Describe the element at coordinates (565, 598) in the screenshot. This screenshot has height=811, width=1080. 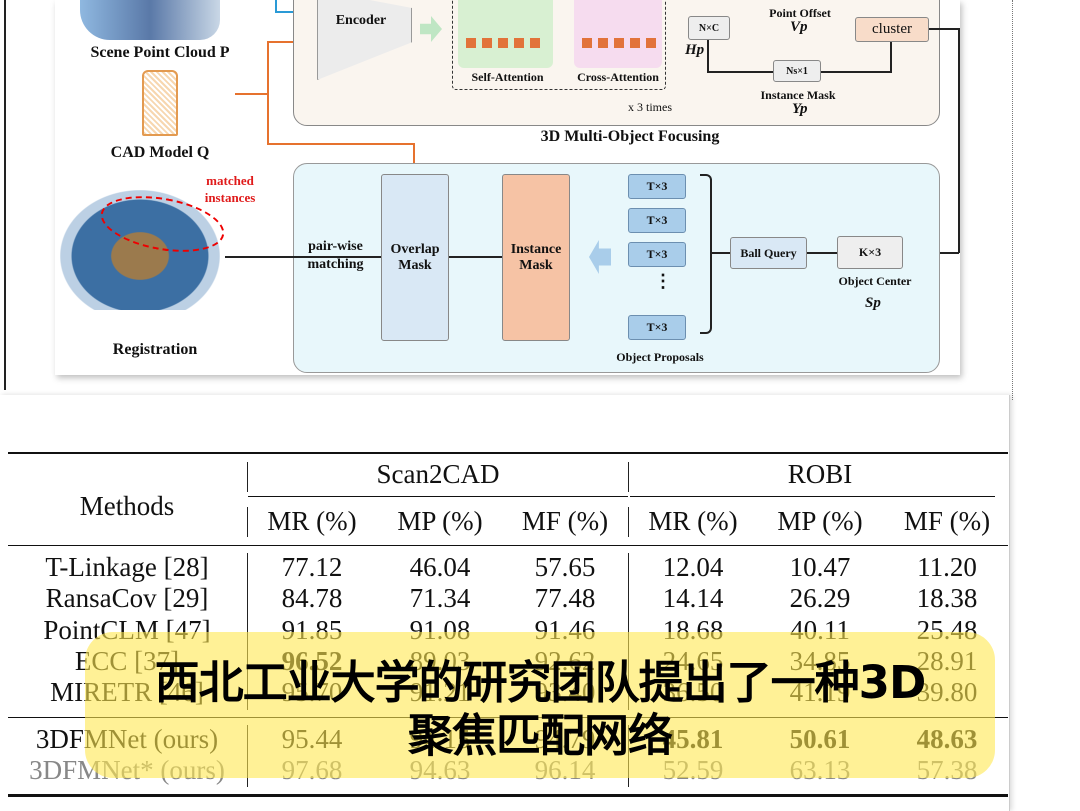
I see `table-cell: 77.48` at that location.